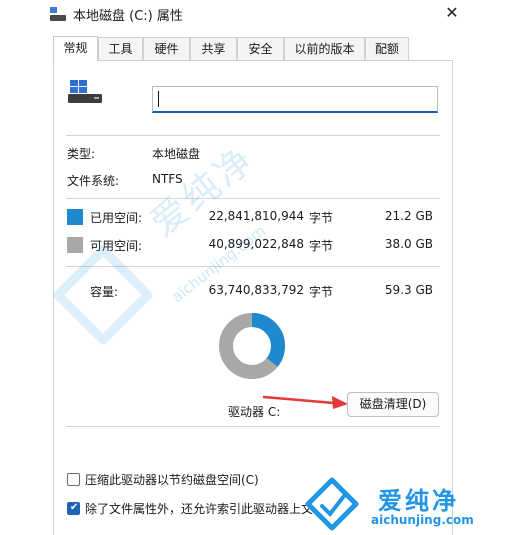 The height and width of the screenshot is (535, 505). I want to click on free-space-gb: 38.0 GB, so click(408, 244).